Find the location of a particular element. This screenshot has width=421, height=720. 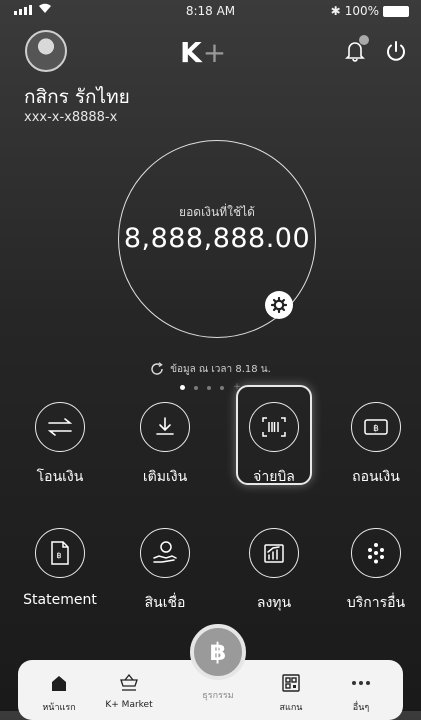

notification-bell-icon is located at coordinates (357, 48).